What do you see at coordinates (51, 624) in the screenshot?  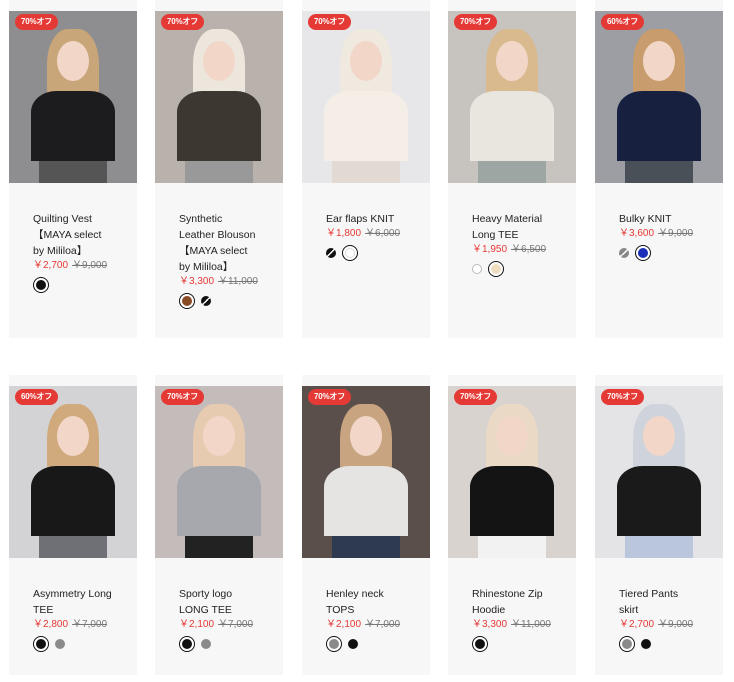 I see `sale-price: ￥2,800` at bounding box center [51, 624].